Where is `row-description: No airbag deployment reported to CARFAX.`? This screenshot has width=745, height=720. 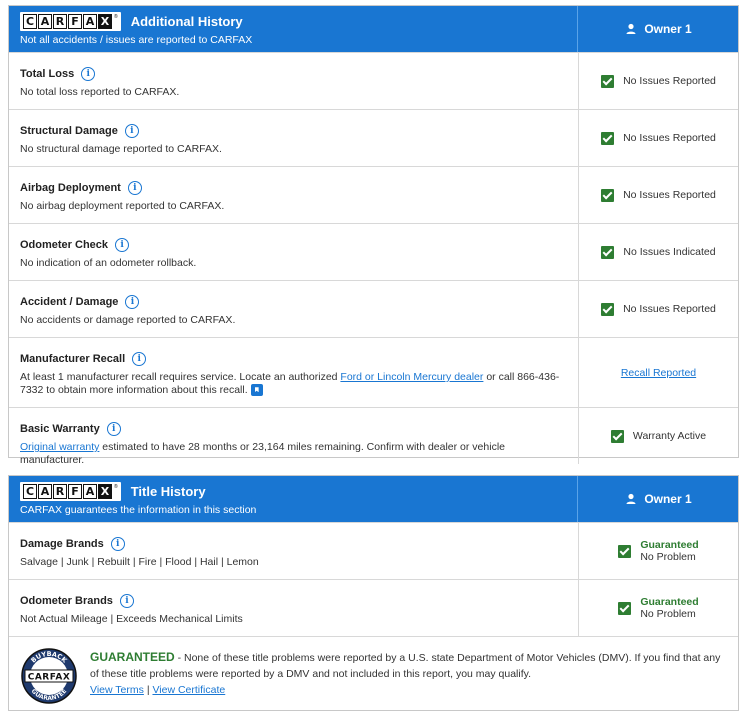
row-description: No airbag deployment reported to CARFAX. is located at coordinates (122, 206).